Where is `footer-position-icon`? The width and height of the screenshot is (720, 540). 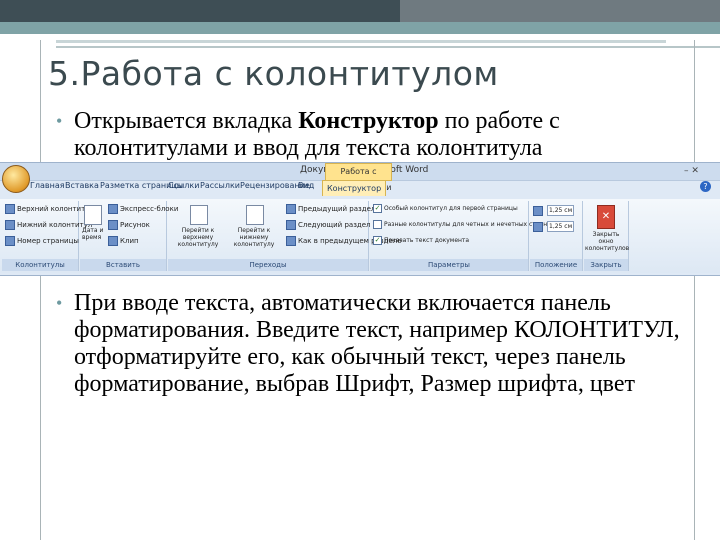 footer-position-icon is located at coordinates (538, 226).